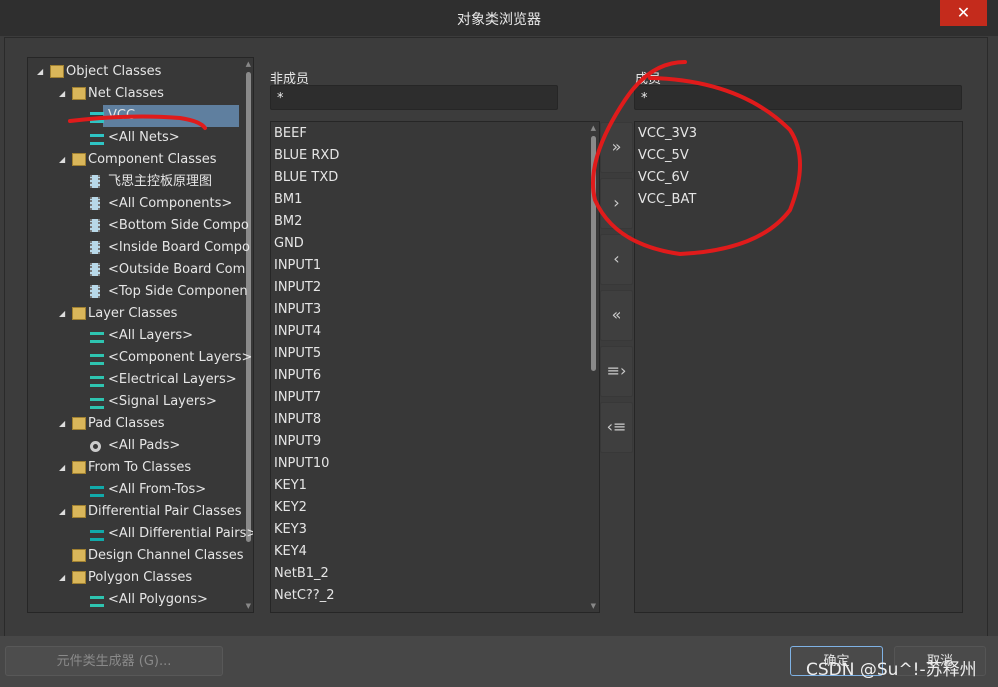 This screenshot has height=687, width=998. I want to click on close-icon: ✕, so click(963, 12).